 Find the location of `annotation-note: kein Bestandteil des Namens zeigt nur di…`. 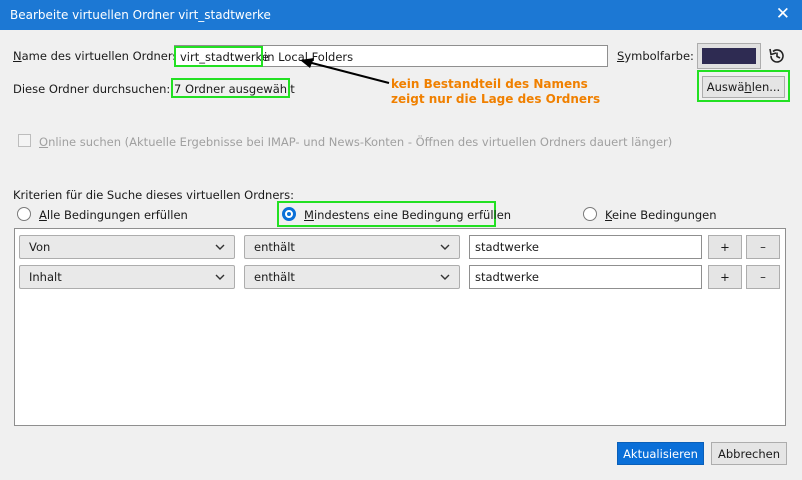

annotation-note: kein Bestandteil des Namens zeigt nur di… is located at coordinates (496, 91).